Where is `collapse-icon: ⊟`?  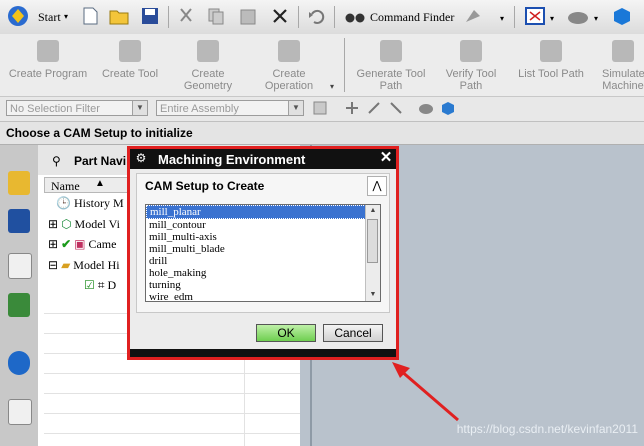 collapse-icon: ⊟ is located at coordinates (53, 265).